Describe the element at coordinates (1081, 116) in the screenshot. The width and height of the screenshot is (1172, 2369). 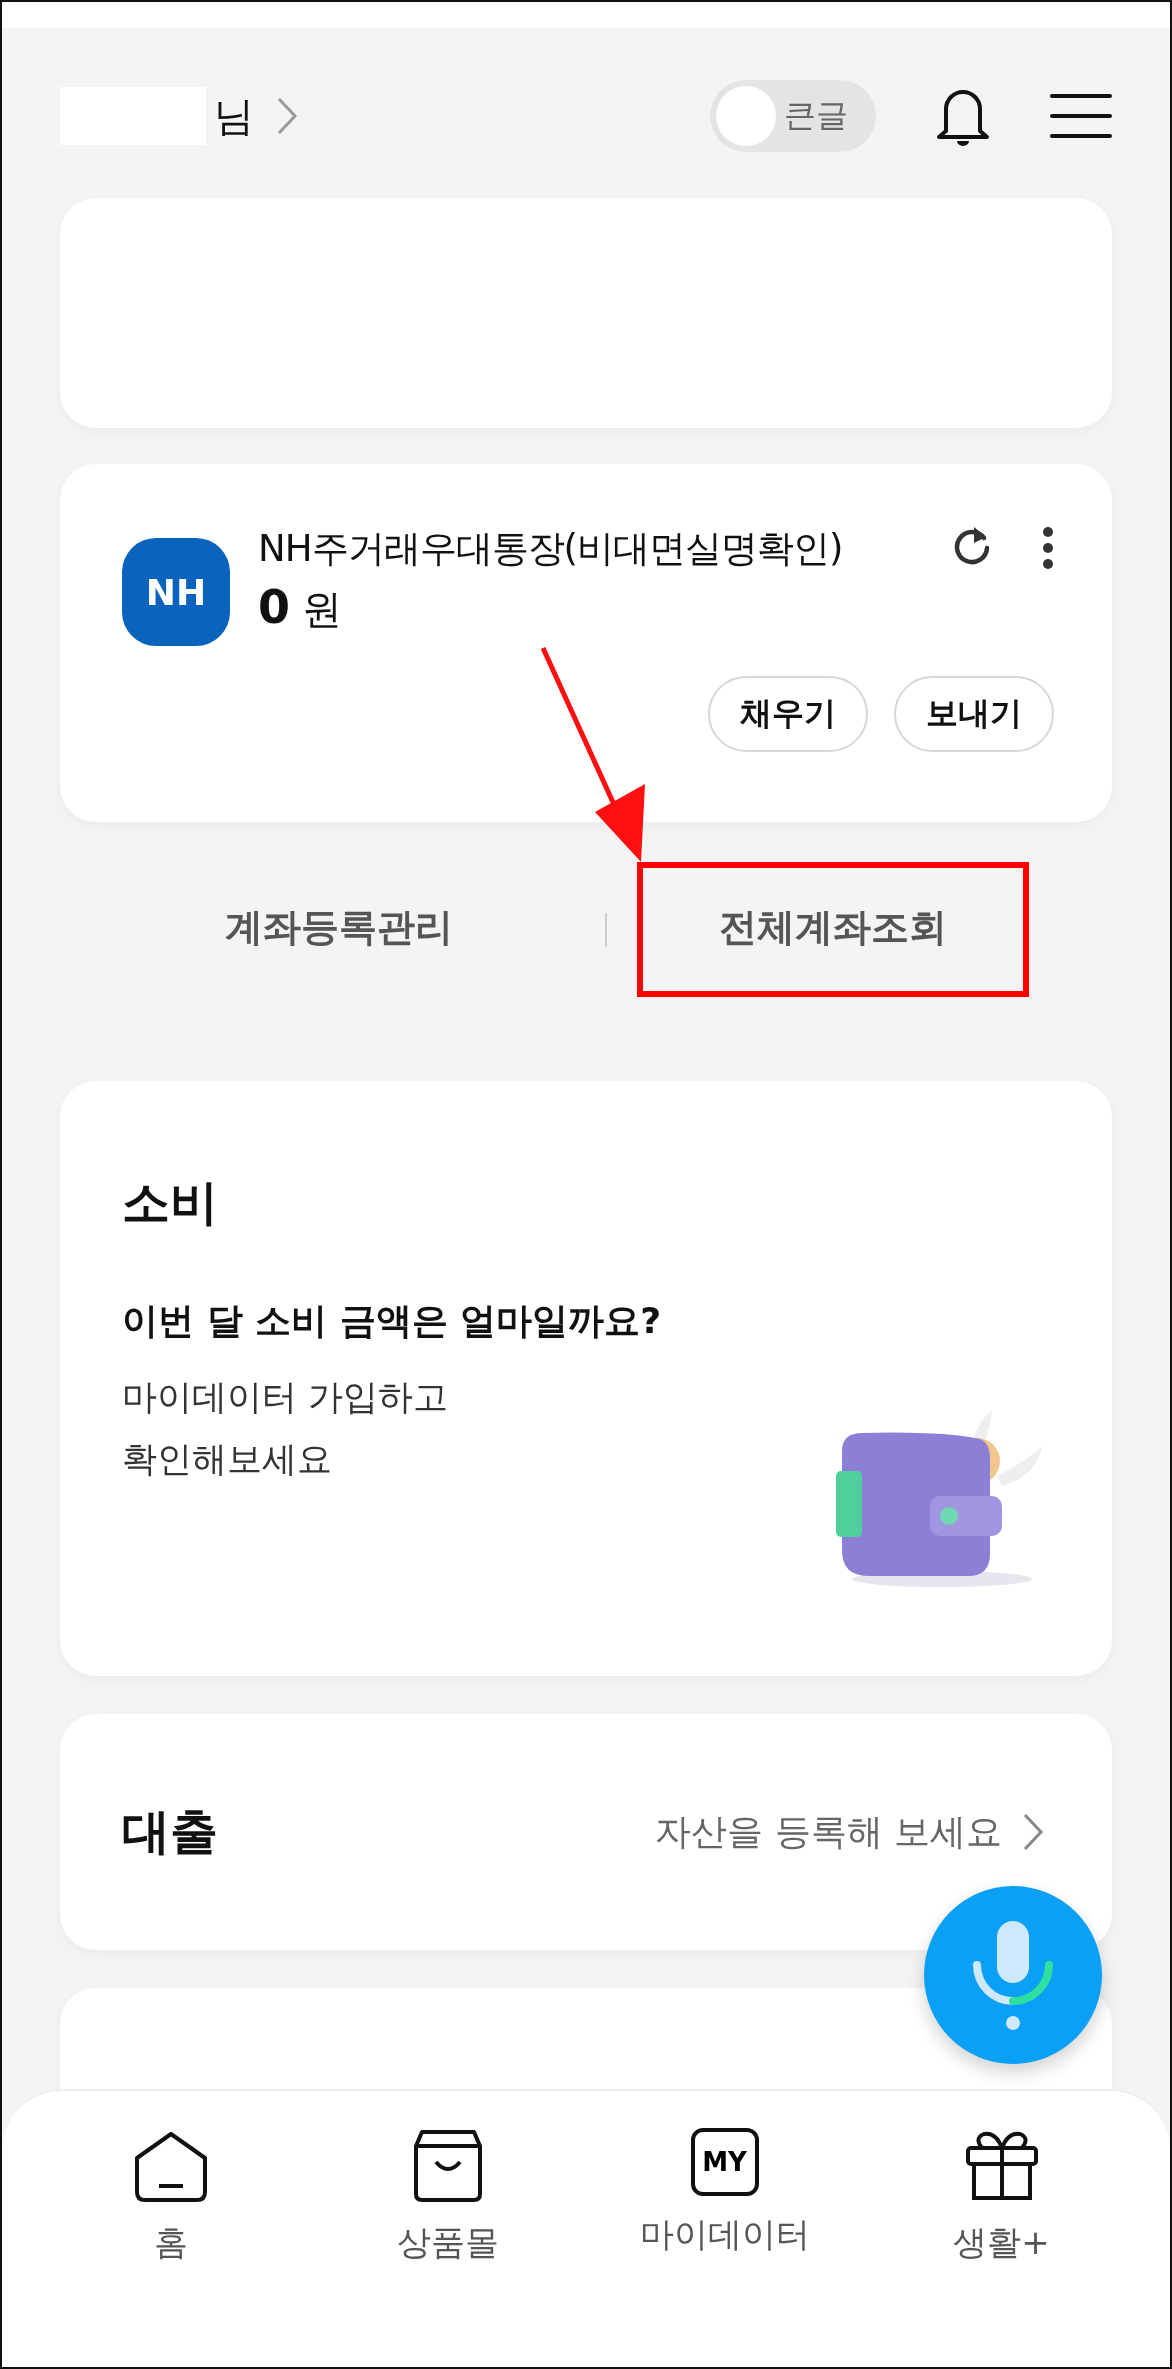
I see `menu-icon` at that location.